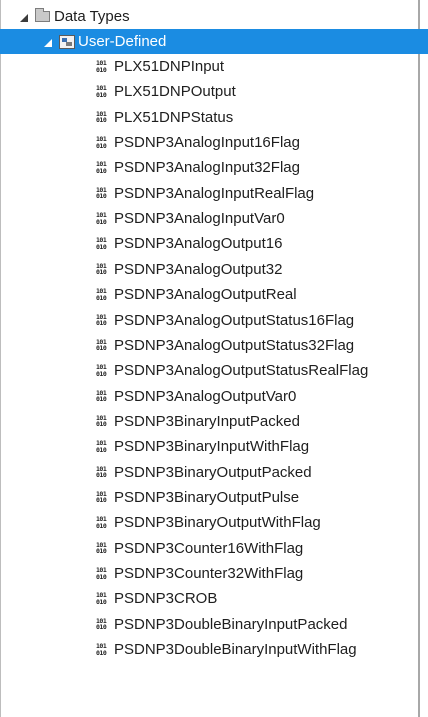  I want to click on tree-node-datatype: 101 010 PSDNP3BinaryInputPacked, so click(214, 421).